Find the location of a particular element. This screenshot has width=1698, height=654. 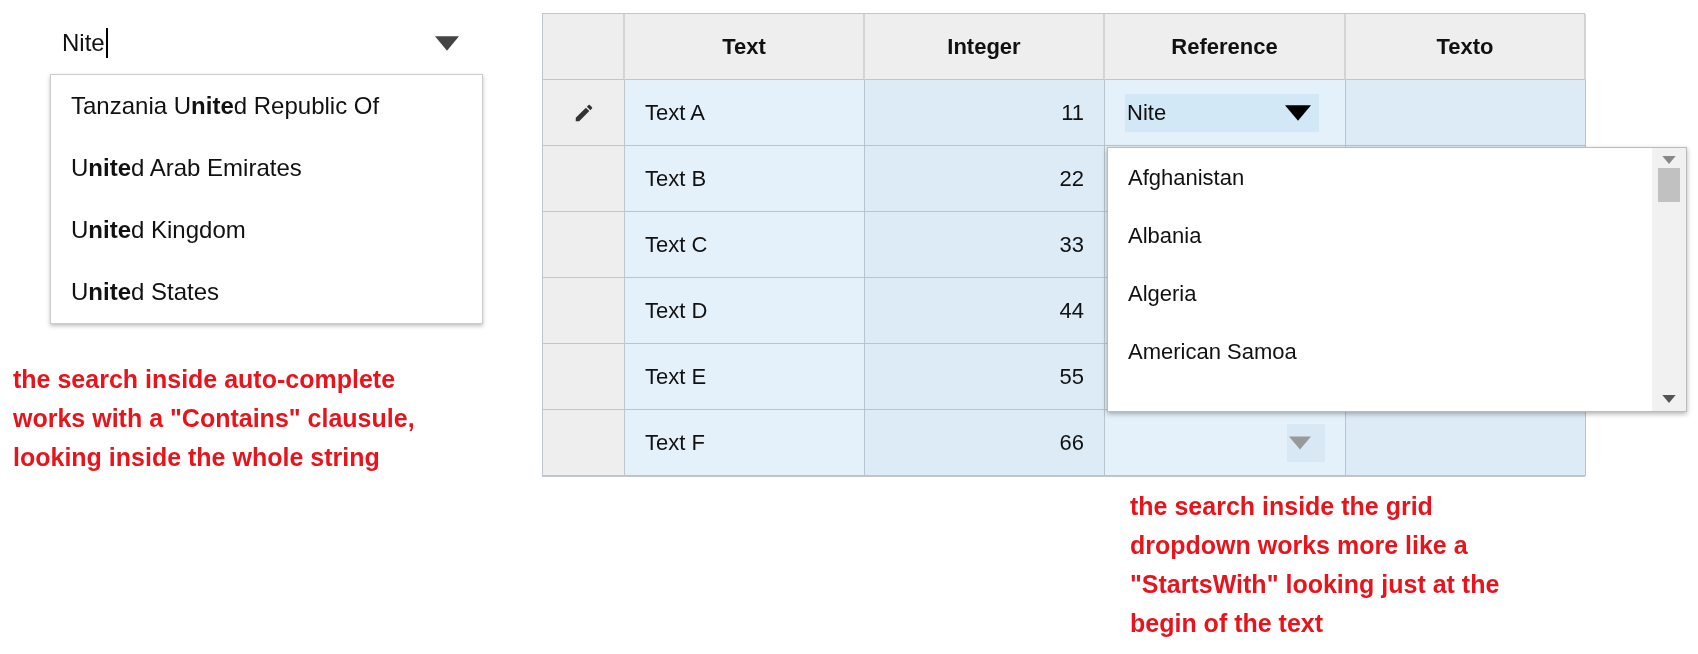

scroll-down-icon is located at coordinates (1669, 399).